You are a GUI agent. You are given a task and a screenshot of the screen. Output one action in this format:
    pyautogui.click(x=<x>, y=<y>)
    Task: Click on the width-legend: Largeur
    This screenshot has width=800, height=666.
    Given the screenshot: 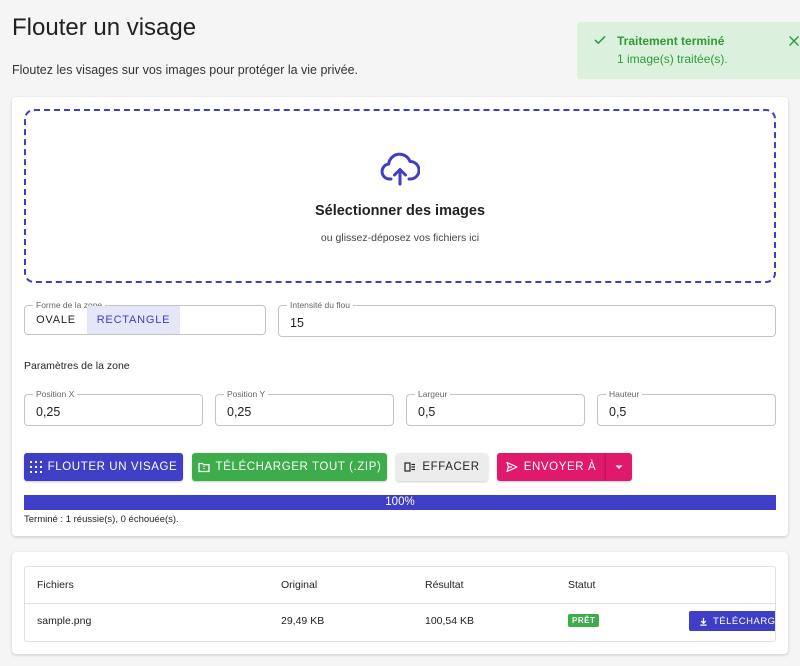 What is the action you would take?
    pyautogui.click(x=433, y=394)
    